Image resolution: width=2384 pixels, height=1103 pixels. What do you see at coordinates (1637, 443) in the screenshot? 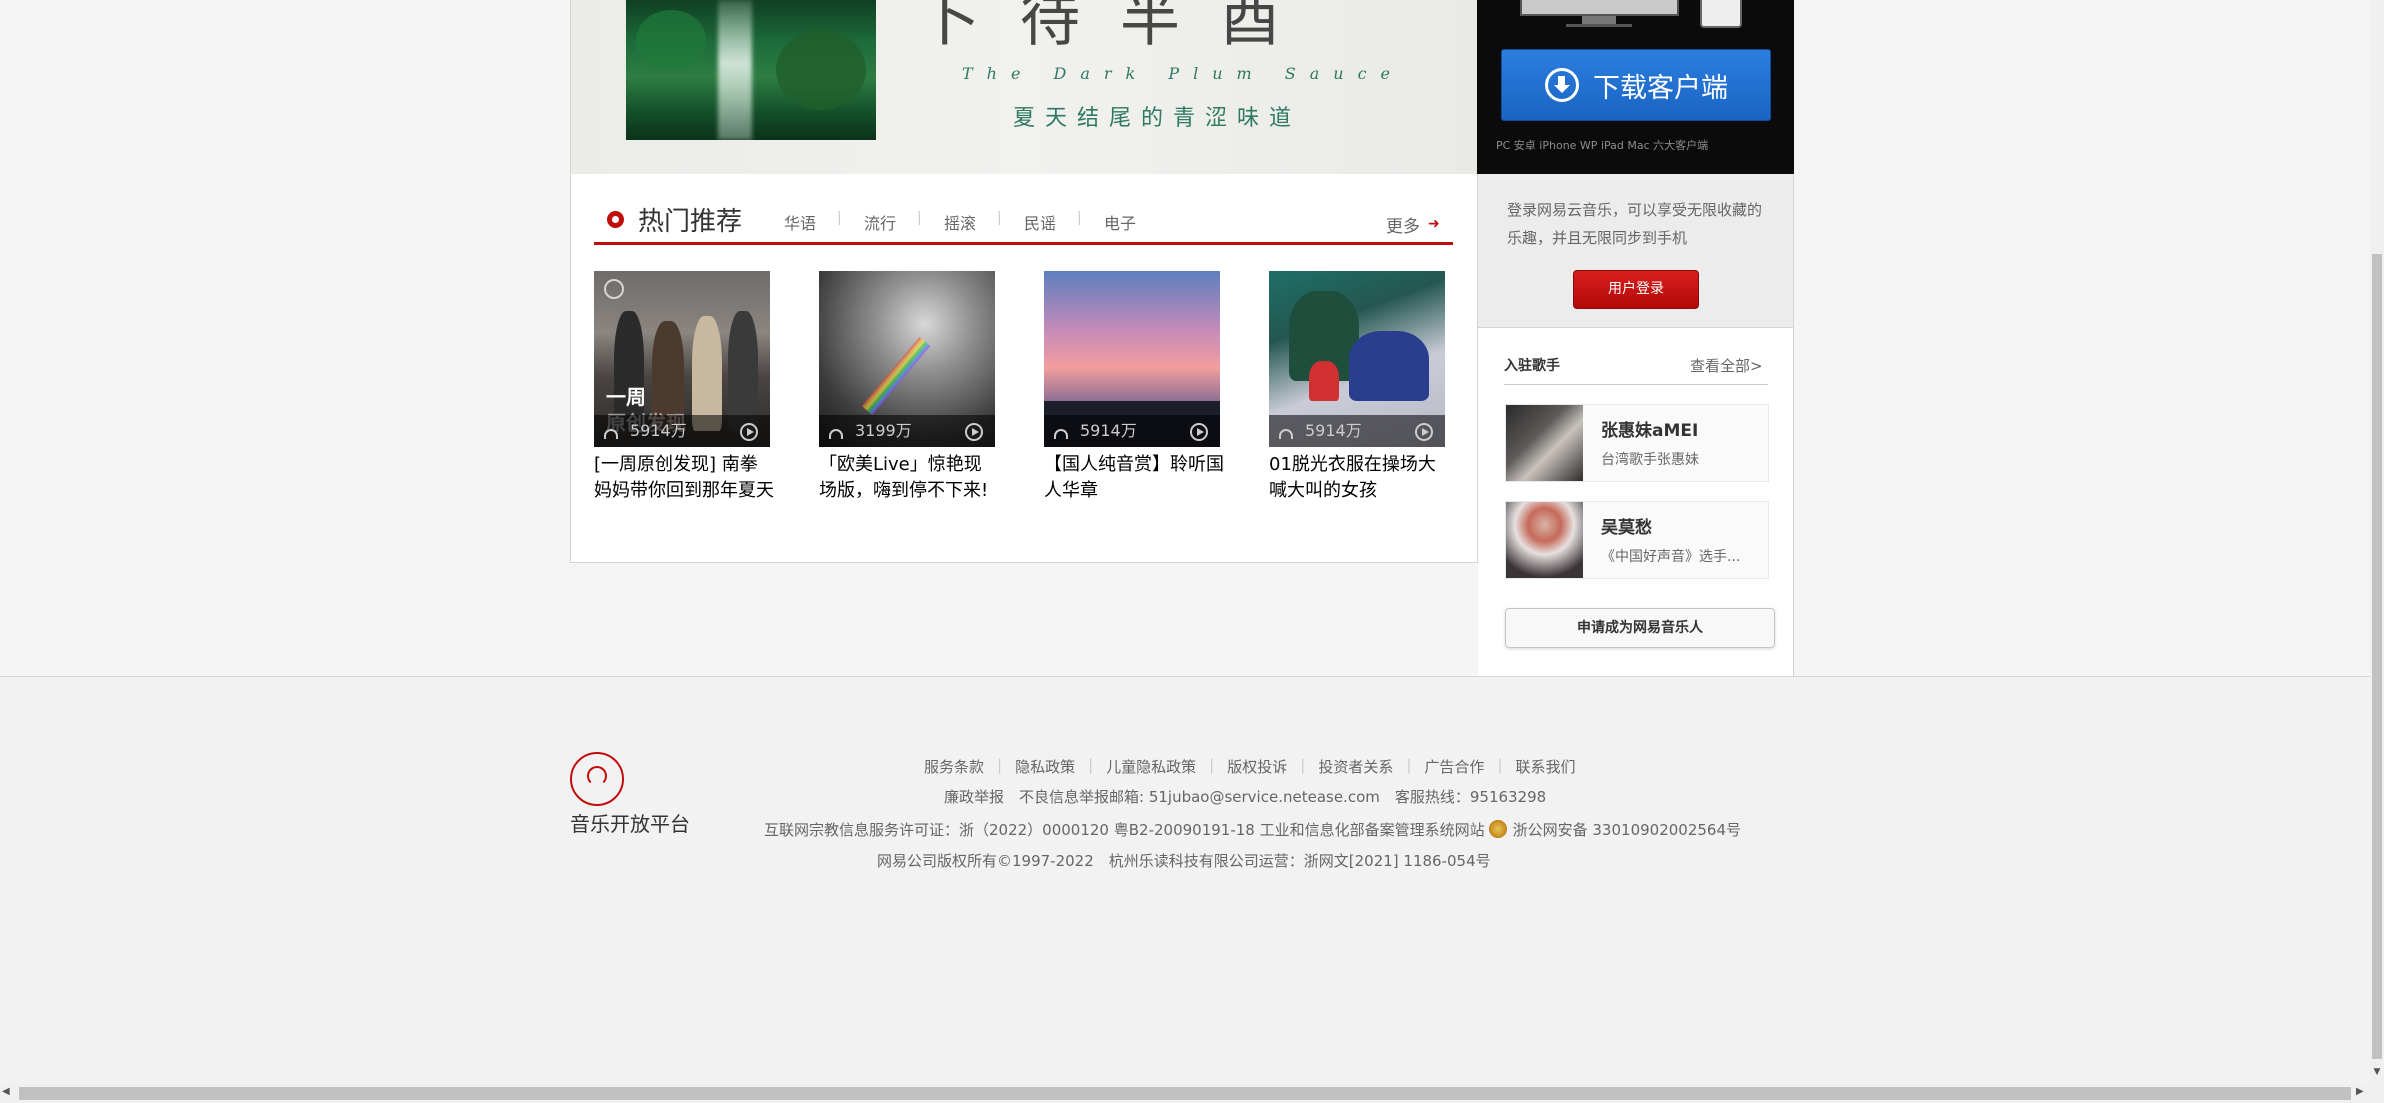
I see `singer-card: 张惠妹aMEI 台湾歌手张惠妹` at bounding box center [1637, 443].